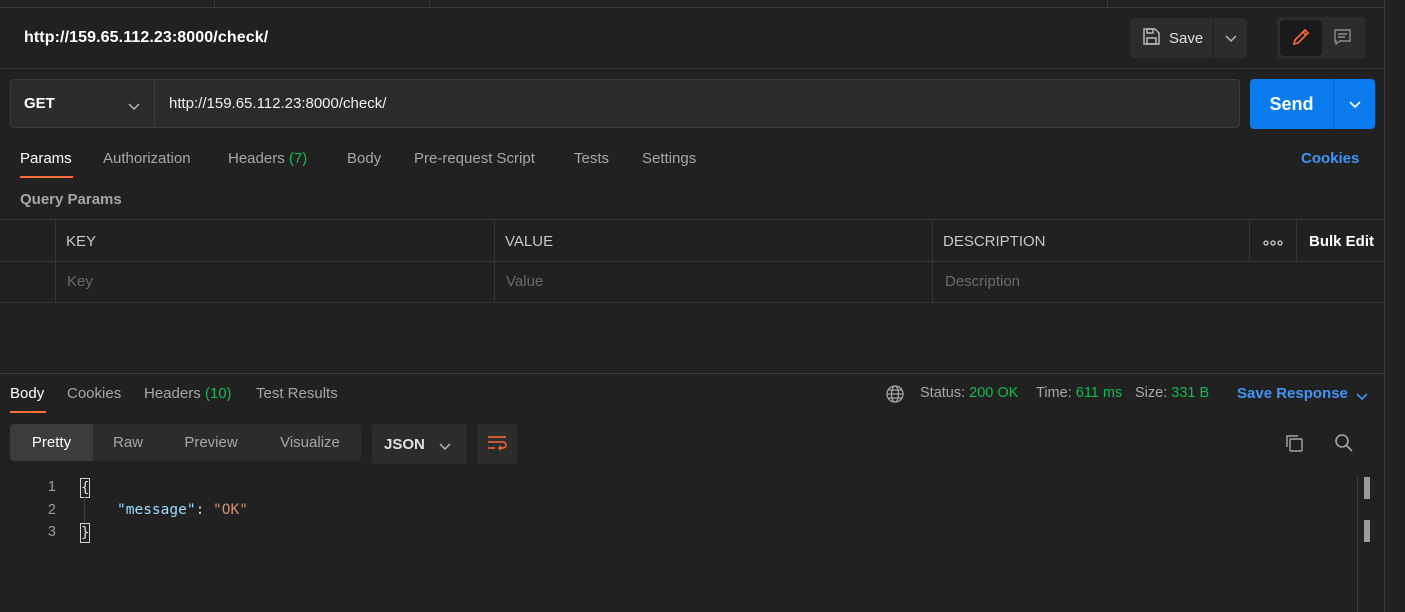 This screenshot has height=612, width=1405. What do you see at coordinates (71, 199) in the screenshot?
I see `query-params-title: Query Params` at bounding box center [71, 199].